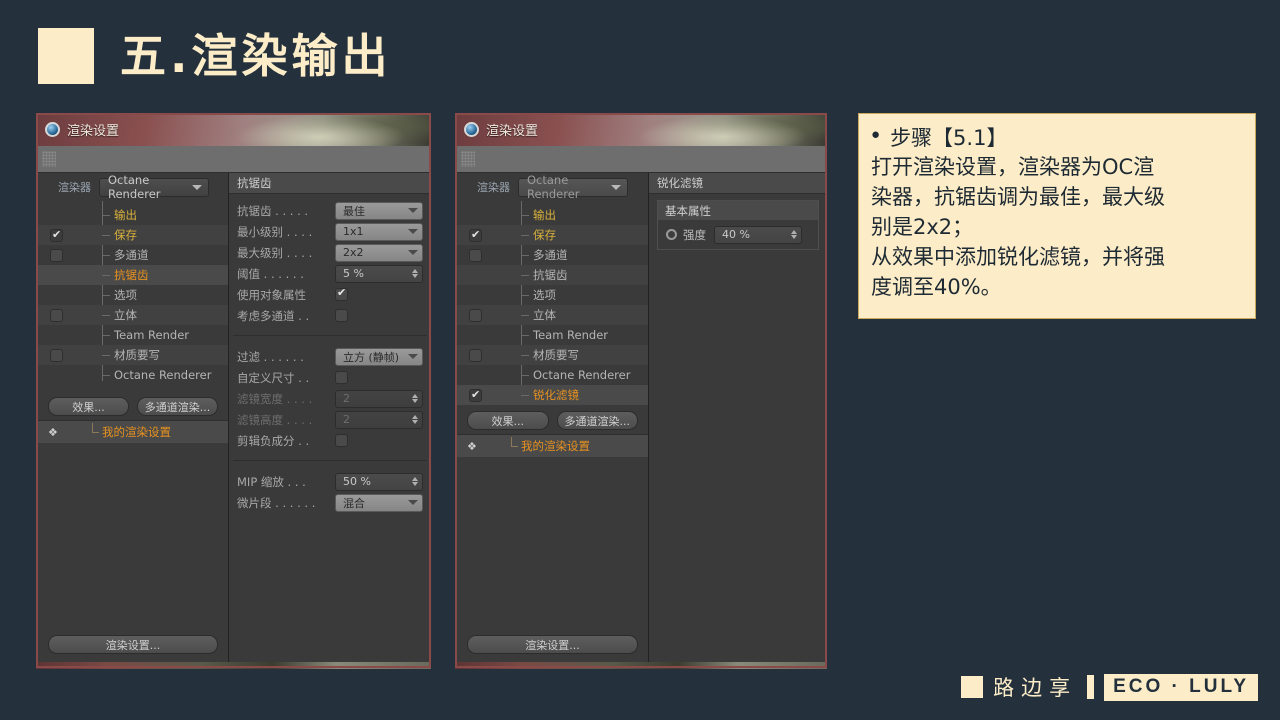  Describe the element at coordinates (271, 294) in the screenshot. I see `property-label: 使用对象属性` at that location.